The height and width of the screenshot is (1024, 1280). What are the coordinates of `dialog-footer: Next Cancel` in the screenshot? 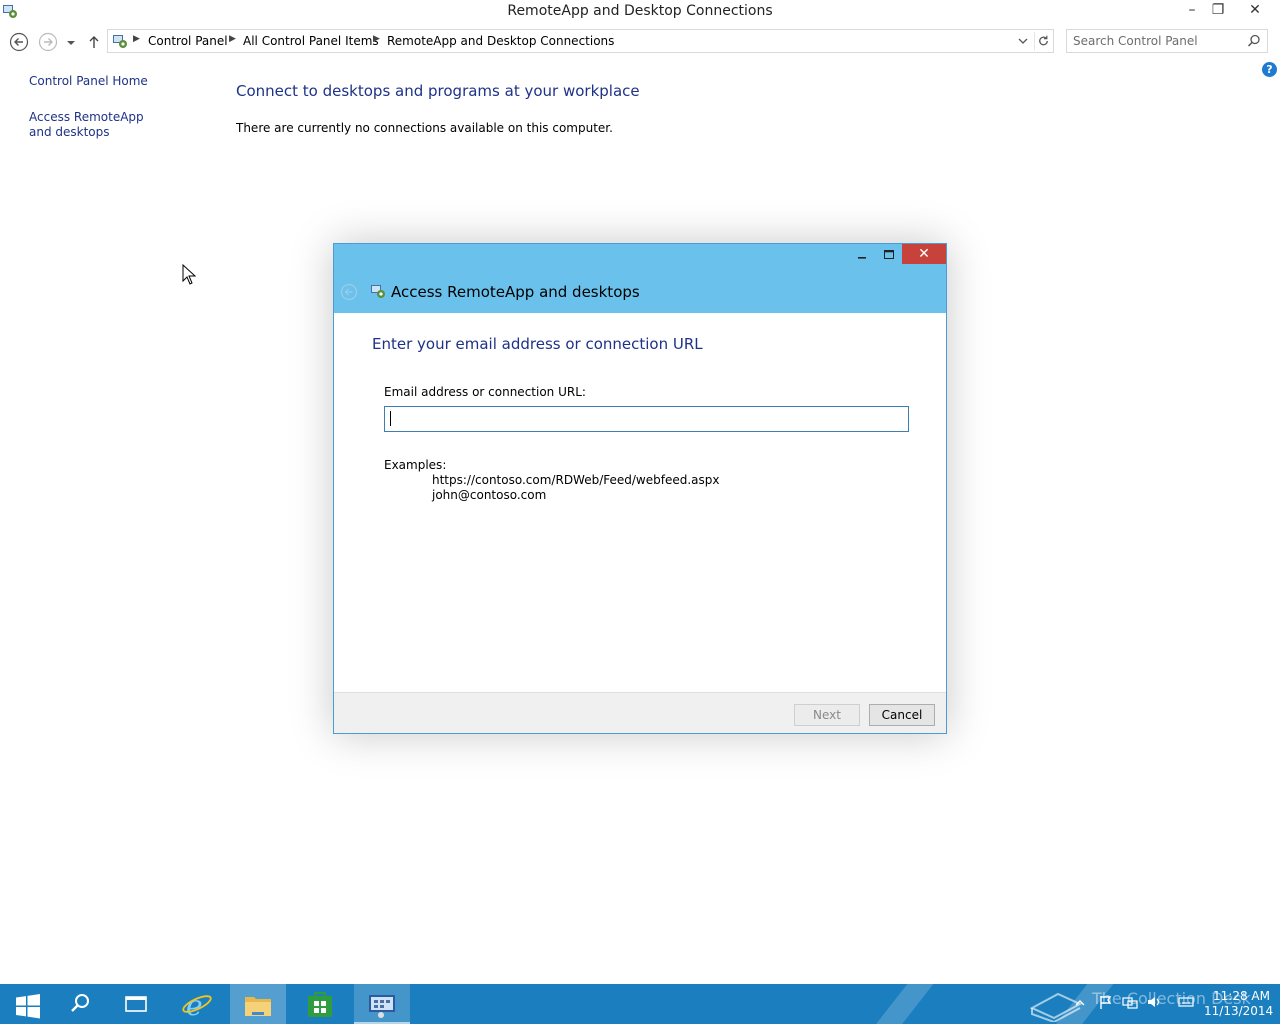 It's located at (640, 712).